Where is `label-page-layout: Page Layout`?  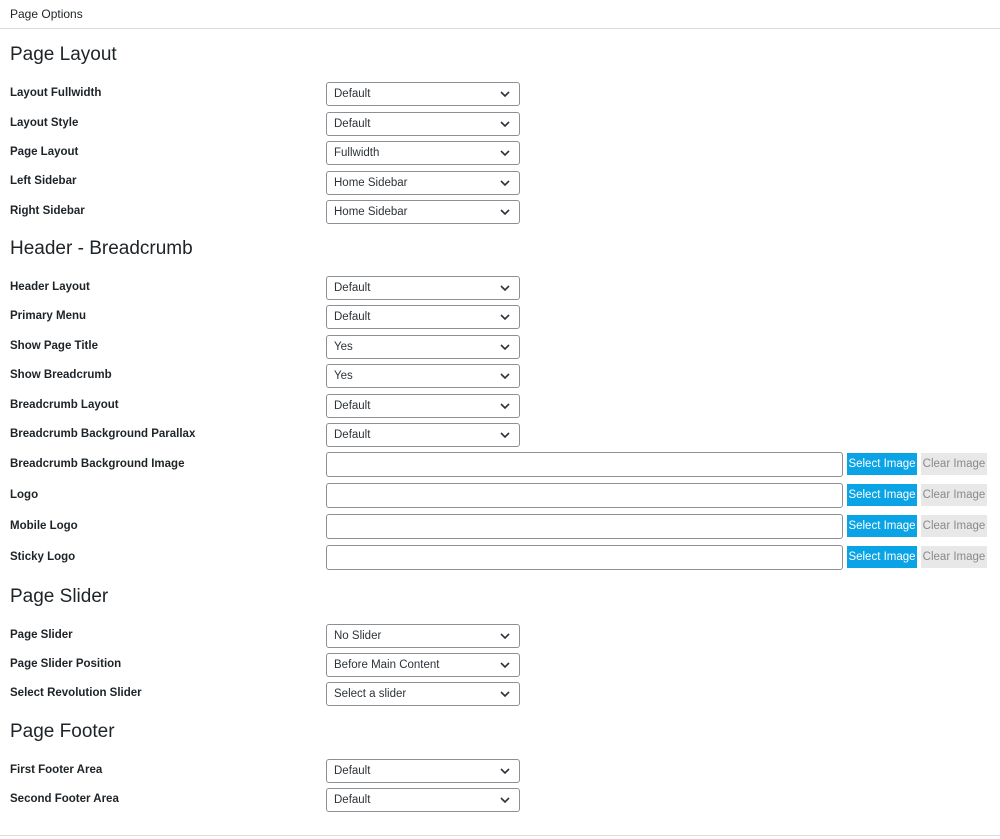 label-page-layout: Page Layout is located at coordinates (44, 152).